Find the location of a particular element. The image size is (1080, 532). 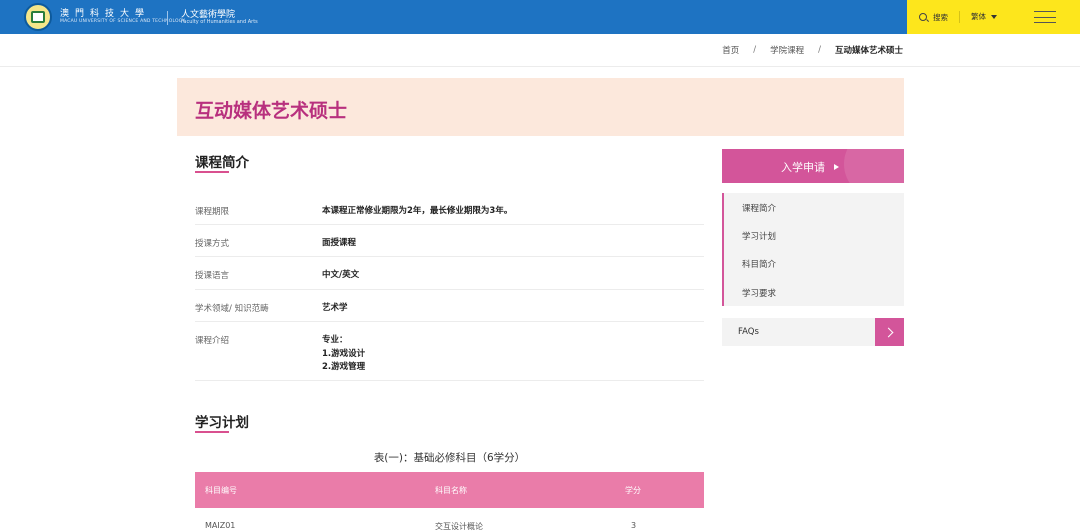

search-button: 搜索 is located at coordinates (933, 17).